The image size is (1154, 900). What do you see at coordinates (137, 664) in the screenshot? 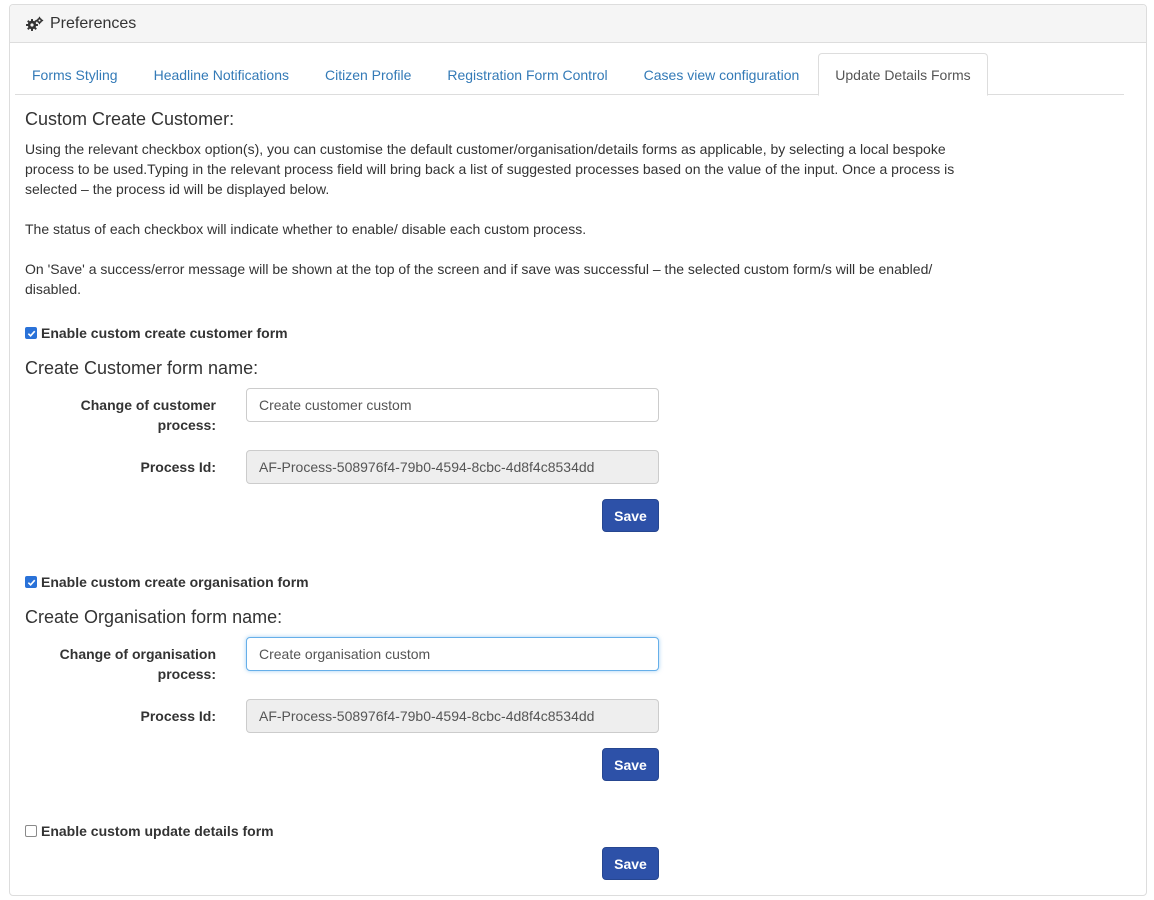
I see `organisation-process-label: Change of organisation process:` at bounding box center [137, 664].